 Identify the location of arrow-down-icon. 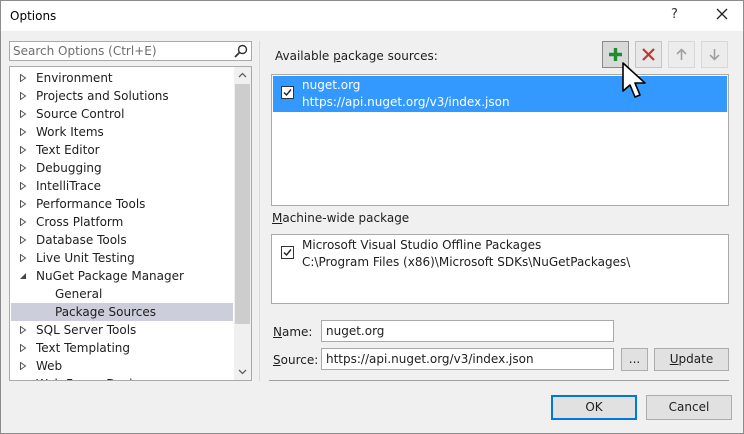
(714, 55).